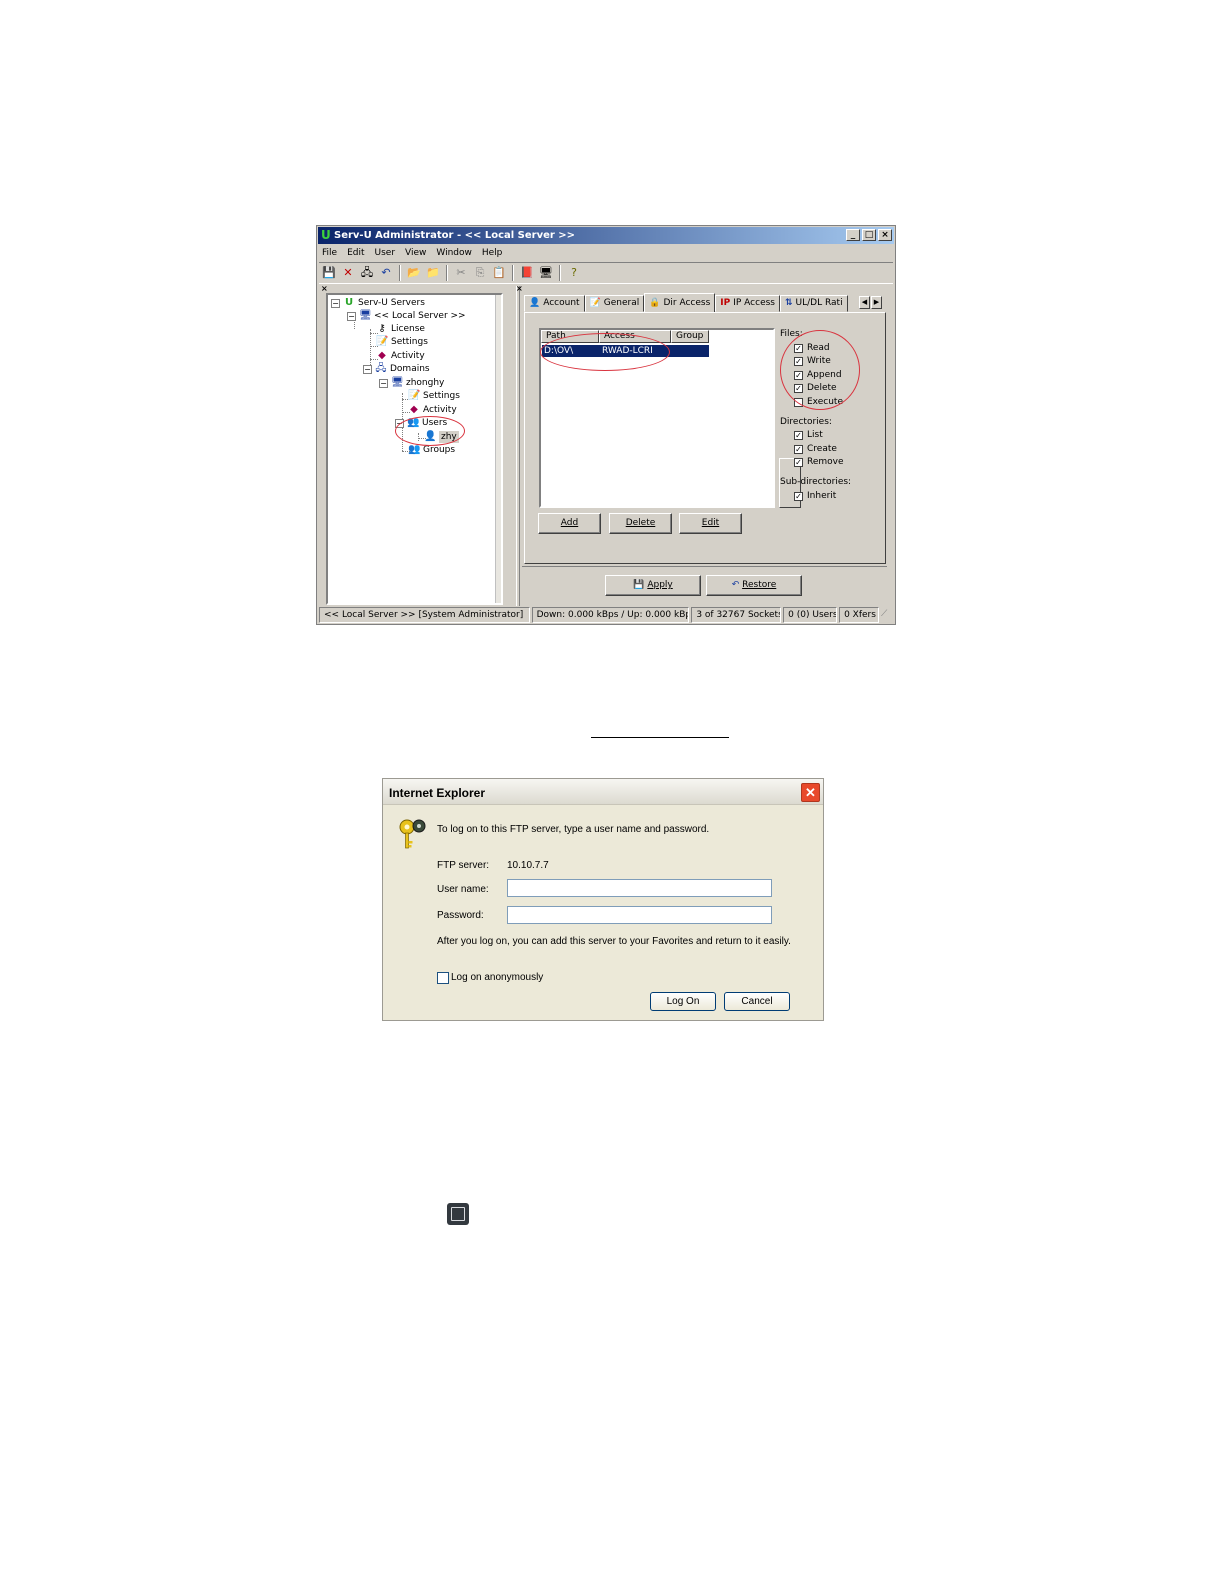 Image resolution: width=1224 pixels, height=1584 pixels. What do you see at coordinates (757, 1001) in the screenshot?
I see `cancel-button: Cancel` at bounding box center [757, 1001].